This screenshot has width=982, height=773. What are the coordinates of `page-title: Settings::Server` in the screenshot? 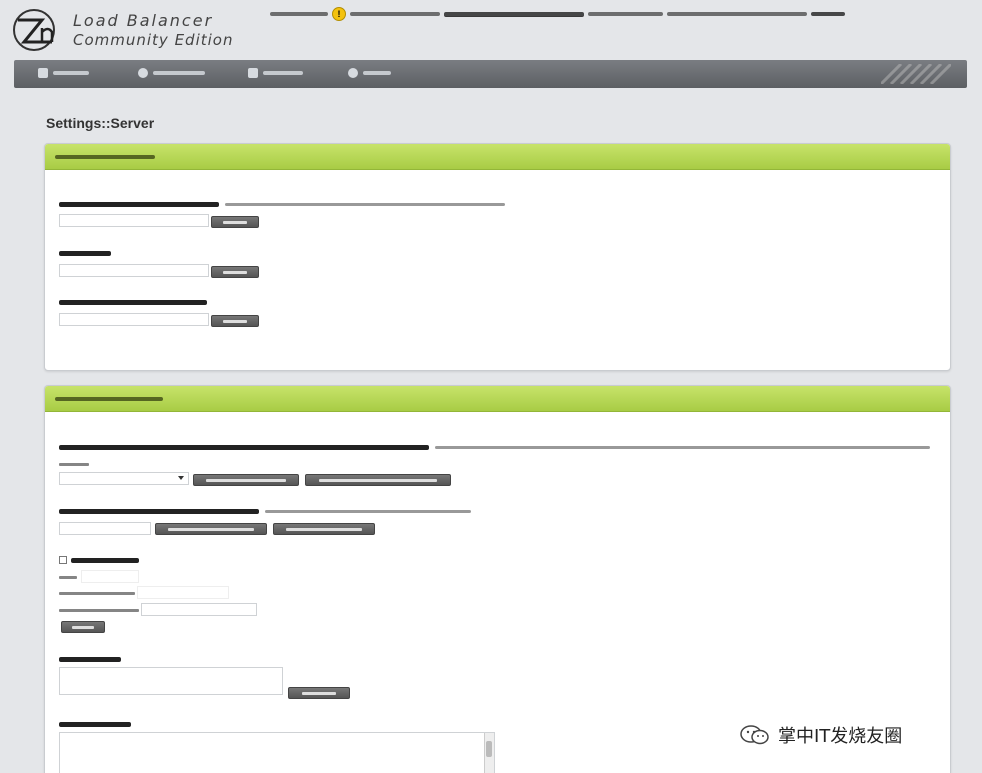 It's located at (100, 123).